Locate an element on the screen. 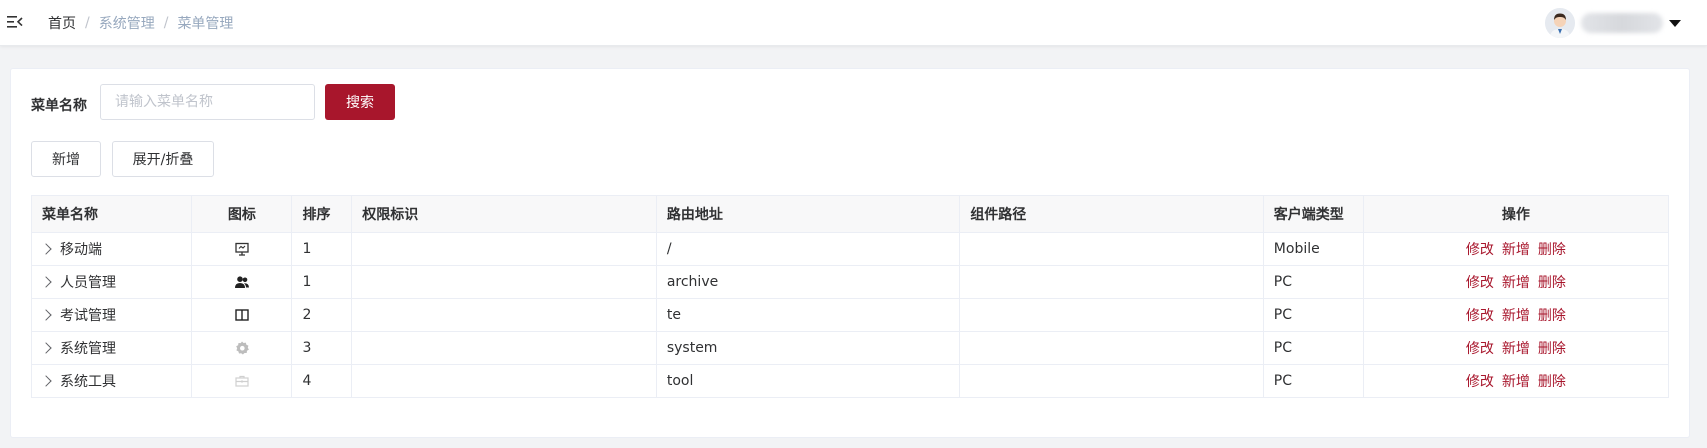 Image resolution: width=1707 pixels, height=448 pixels. column-header-icon: 图标 is located at coordinates (242, 214).